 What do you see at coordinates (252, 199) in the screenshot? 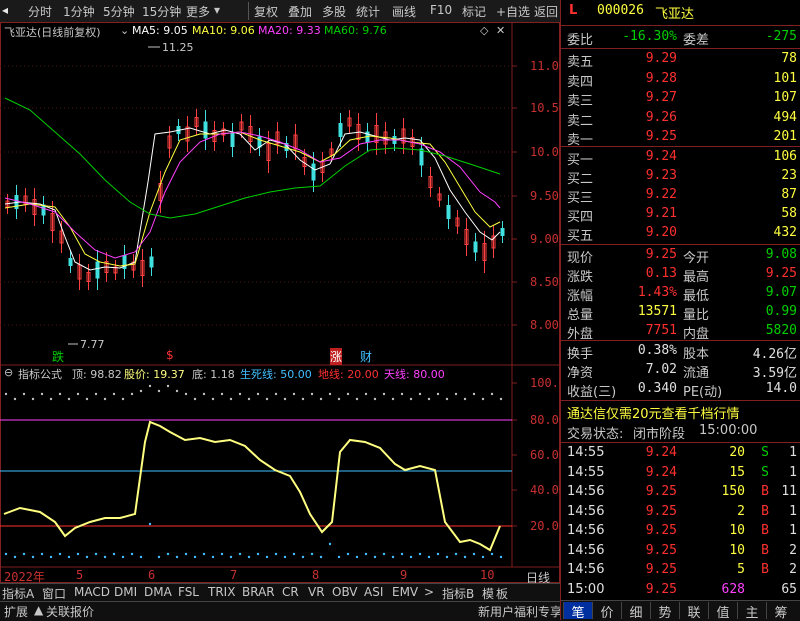
I see `ma5-line` at bounding box center [252, 199].